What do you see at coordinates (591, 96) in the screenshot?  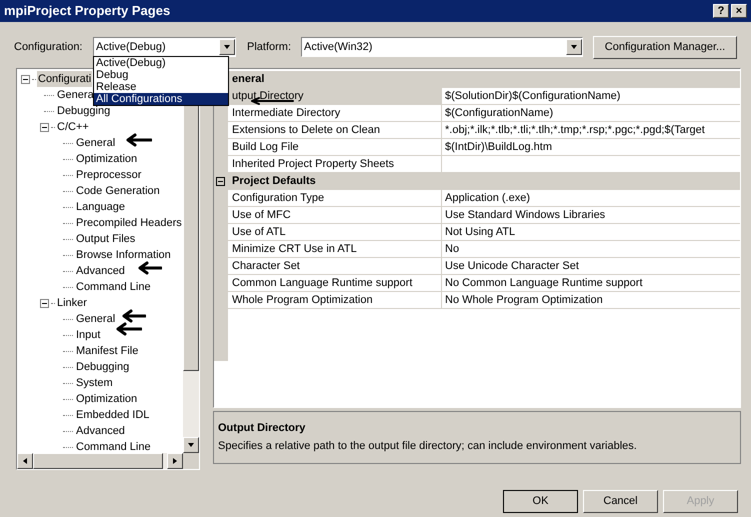 I see `property-value: $(SolutionDir)$(ConfigurationName)` at bounding box center [591, 96].